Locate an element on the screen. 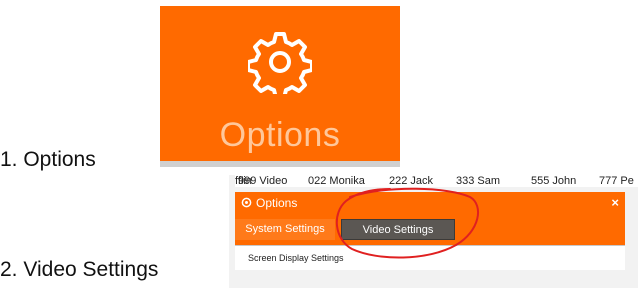  options-tile-label: Options is located at coordinates (280, 135).